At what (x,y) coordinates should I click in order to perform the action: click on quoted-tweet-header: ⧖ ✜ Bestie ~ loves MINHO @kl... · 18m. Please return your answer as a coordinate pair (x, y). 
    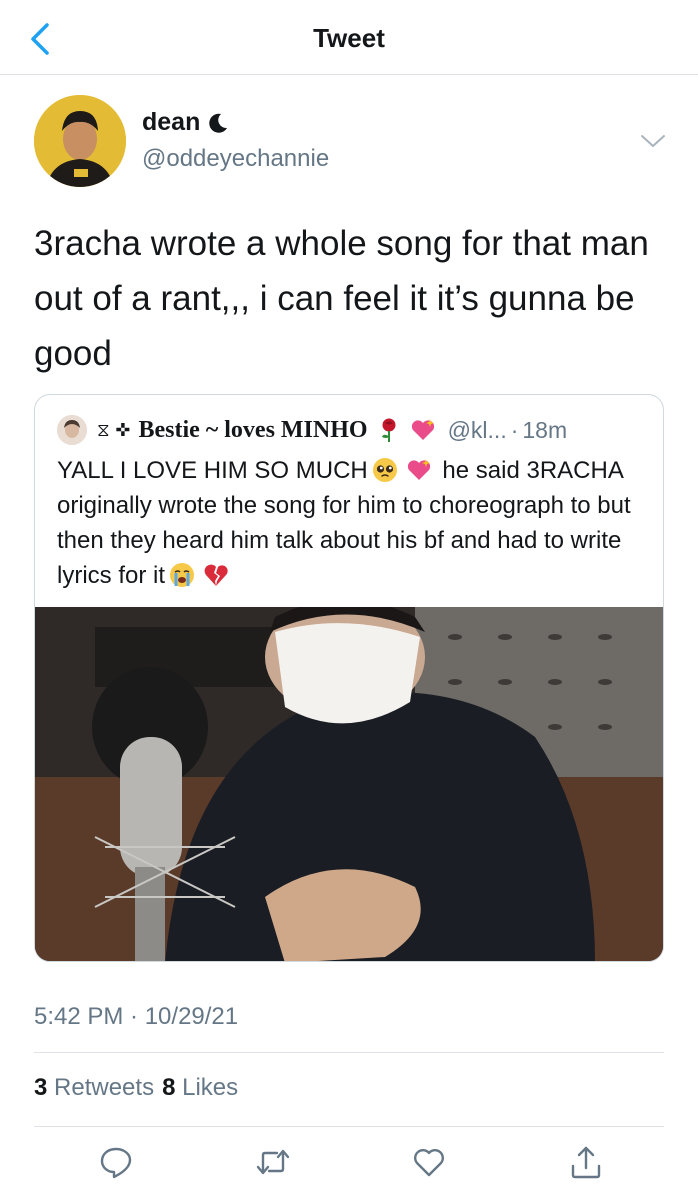
    Looking at the image, I should click on (352, 430).